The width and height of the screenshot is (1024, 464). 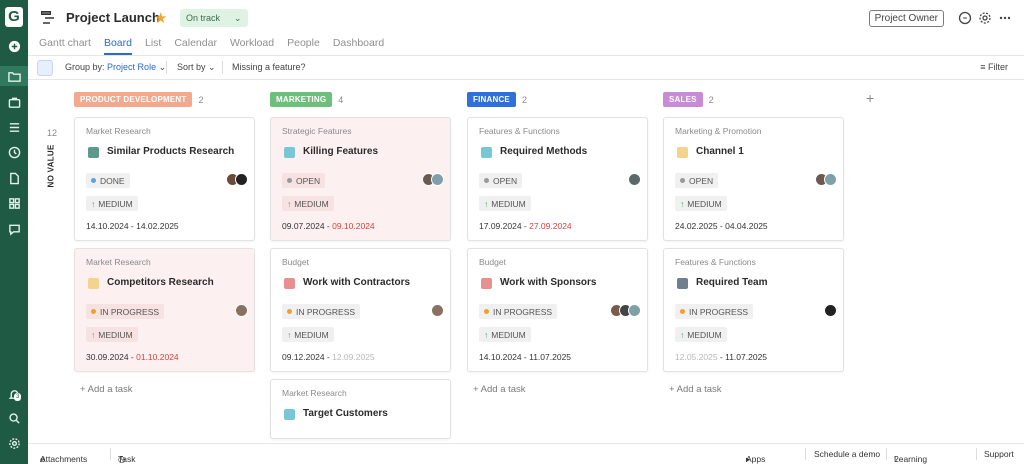 I want to click on priority-text: MEDIUM, so click(x=311, y=203).